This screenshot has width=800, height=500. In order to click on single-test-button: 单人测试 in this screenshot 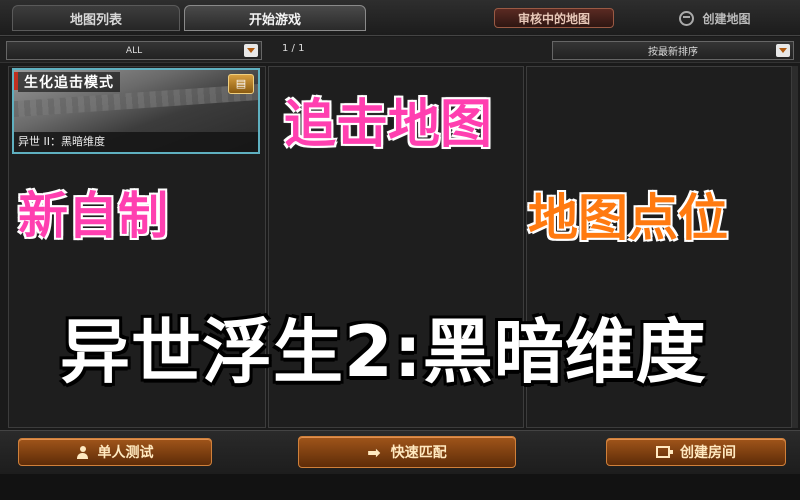, I will do `click(115, 452)`.